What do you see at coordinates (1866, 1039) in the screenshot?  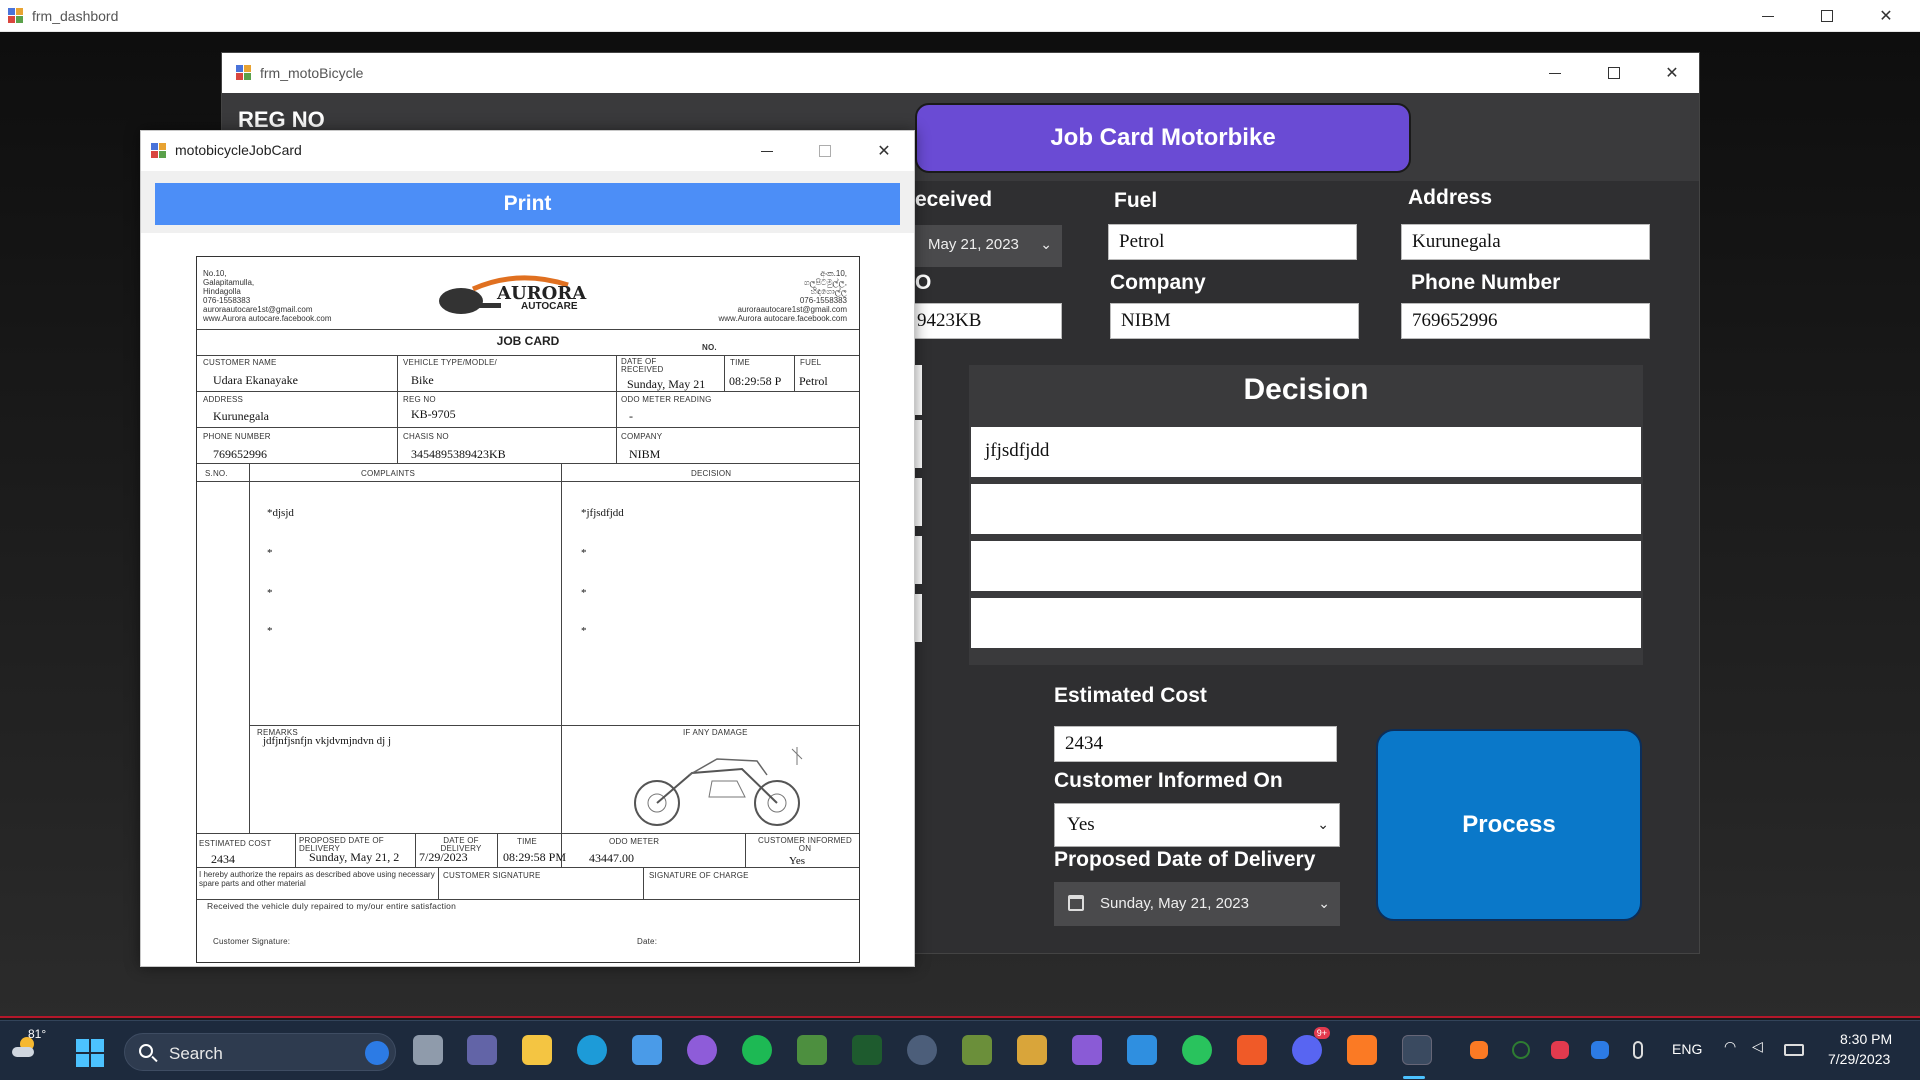 I see `clock-time: 8:30 PM` at bounding box center [1866, 1039].